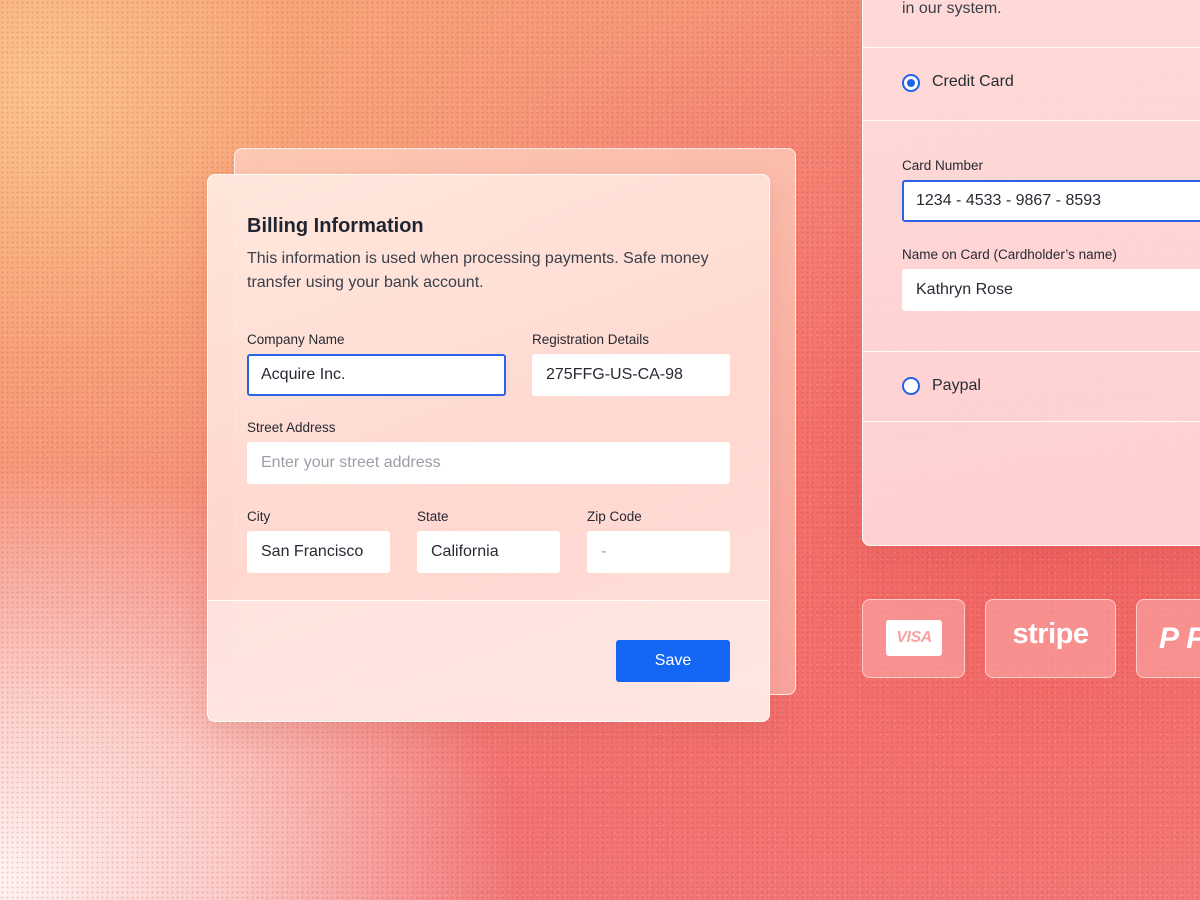 The width and height of the screenshot is (1200, 900). Describe the element at coordinates (1009, 254) in the screenshot. I see `cardholder-name-label: Name on Card (Cardholder’s name)` at that location.